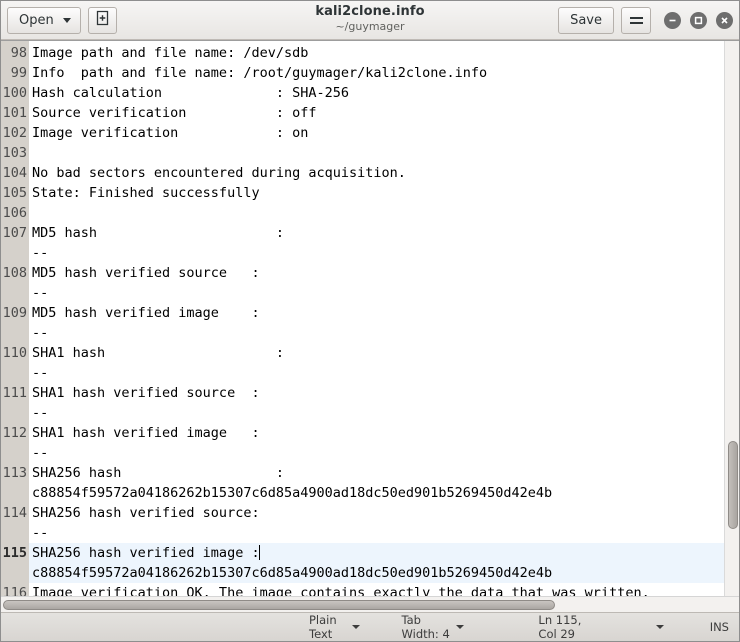 Image resolution: width=740 pixels, height=642 pixels. Describe the element at coordinates (378, 113) in the screenshot. I see `text-line: Source verification : off` at that location.